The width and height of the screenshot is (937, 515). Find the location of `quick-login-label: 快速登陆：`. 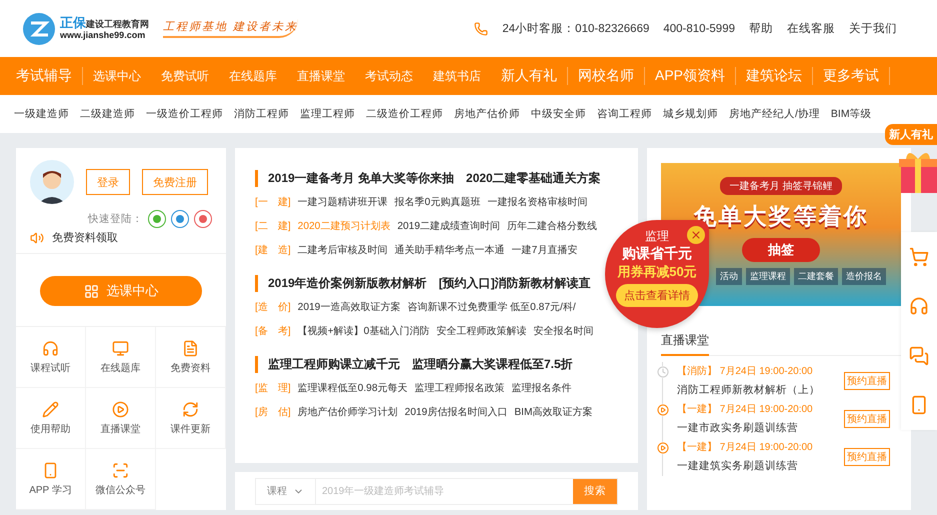

quick-login-label: 快速登陆： is located at coordinates (115, 219).